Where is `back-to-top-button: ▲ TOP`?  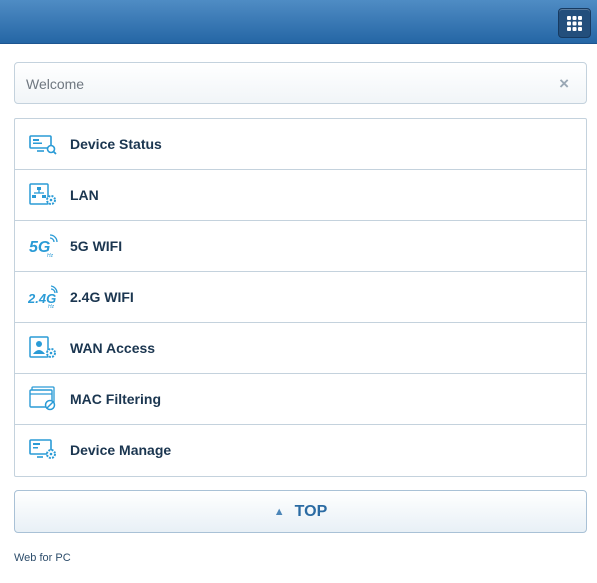
back-to-top-button: ▲ TOP is located at coordinates (300, 511).